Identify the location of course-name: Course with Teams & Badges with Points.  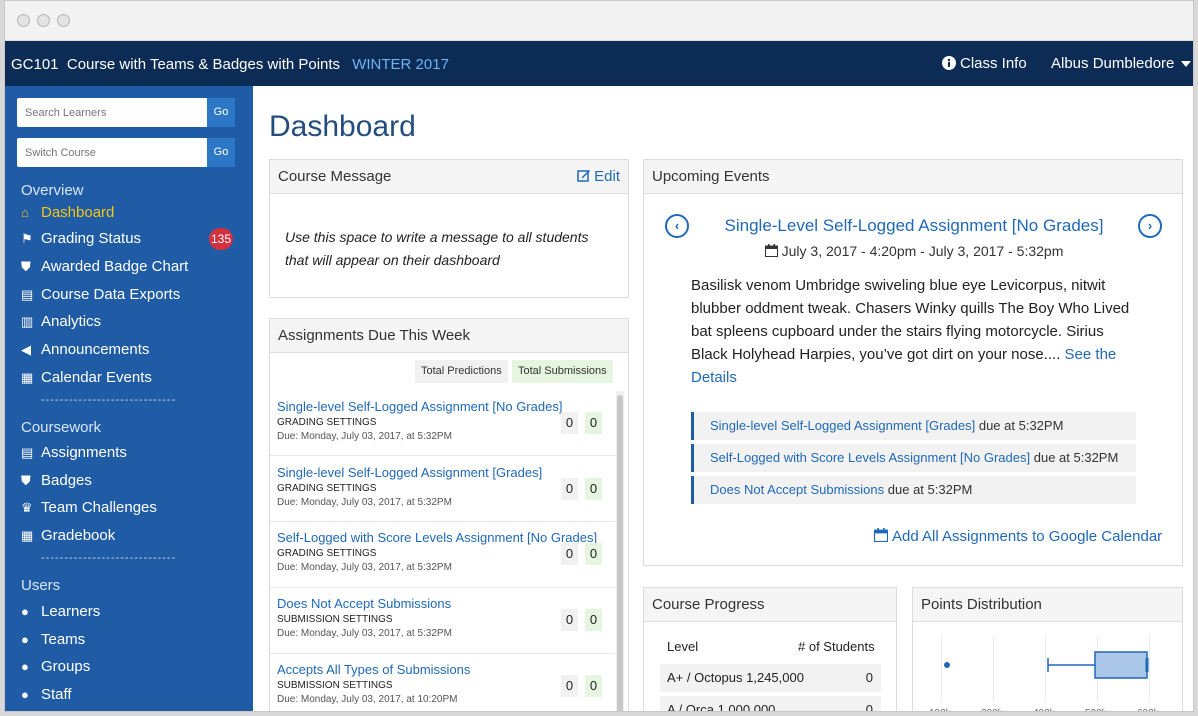
(203, 64).